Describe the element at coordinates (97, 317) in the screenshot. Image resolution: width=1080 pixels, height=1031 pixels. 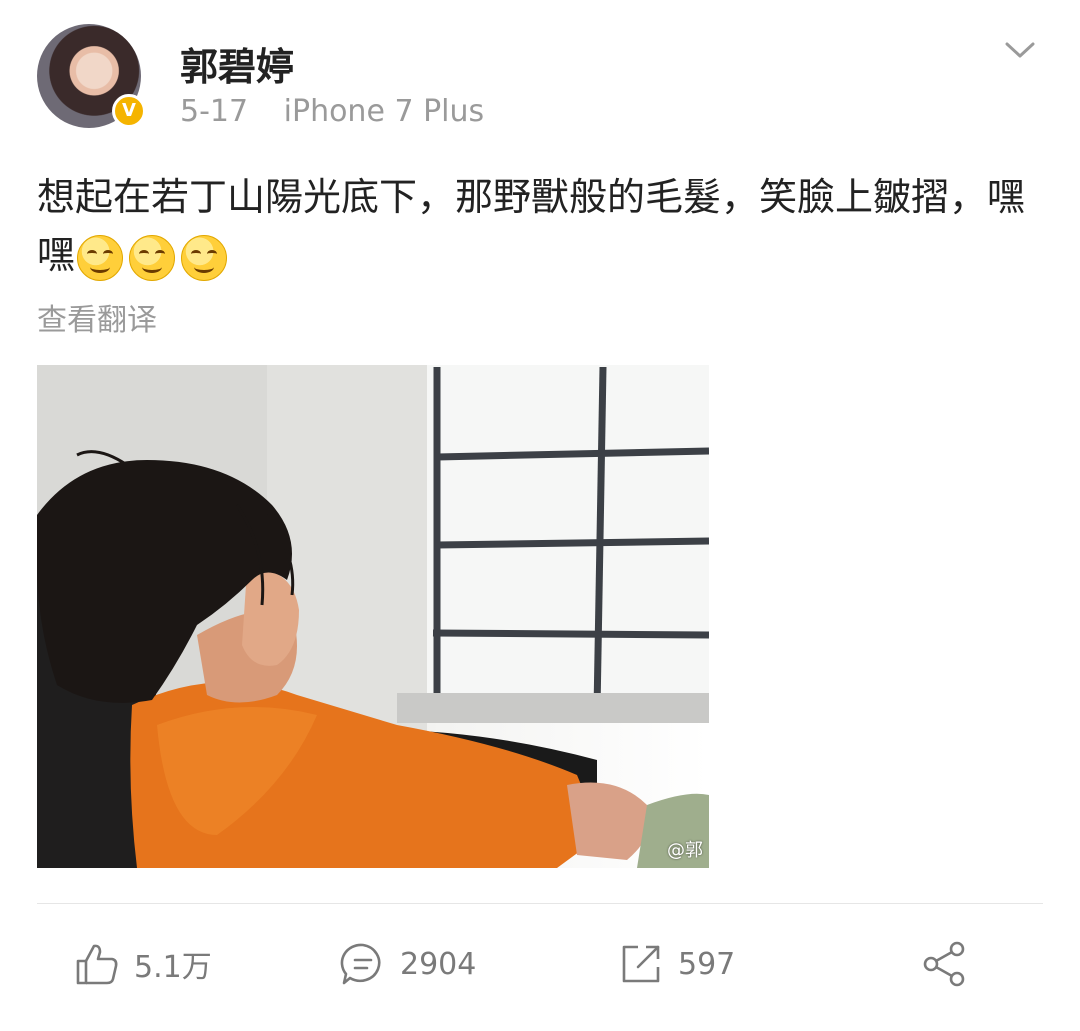
I see `translate-link: 查看翻译` at that location.